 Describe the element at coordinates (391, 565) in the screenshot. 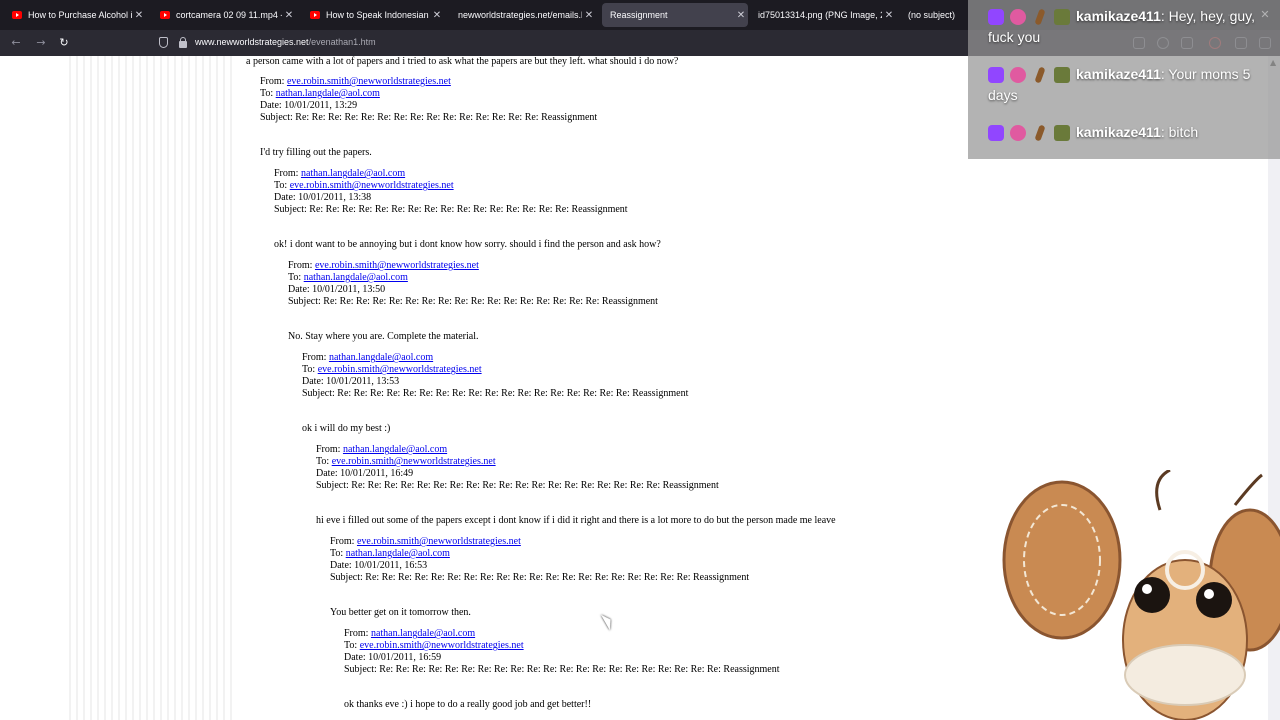

I see `date-value: 10/01/2011, 16:53` at that location.